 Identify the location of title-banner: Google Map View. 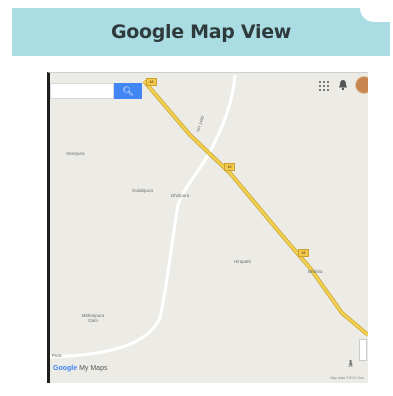
(201, 32).